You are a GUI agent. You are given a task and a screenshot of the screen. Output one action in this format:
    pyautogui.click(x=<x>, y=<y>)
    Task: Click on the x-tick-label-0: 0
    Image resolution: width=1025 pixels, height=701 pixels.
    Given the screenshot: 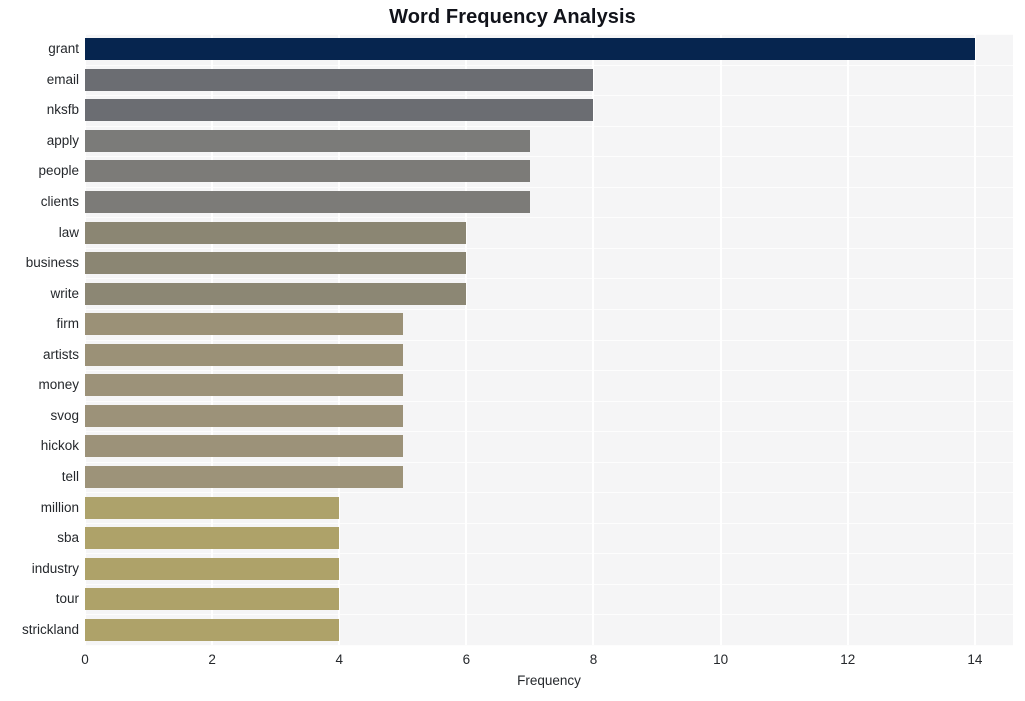 What is the action you would take?
    pyautogui.click(x=85, y=659)
    